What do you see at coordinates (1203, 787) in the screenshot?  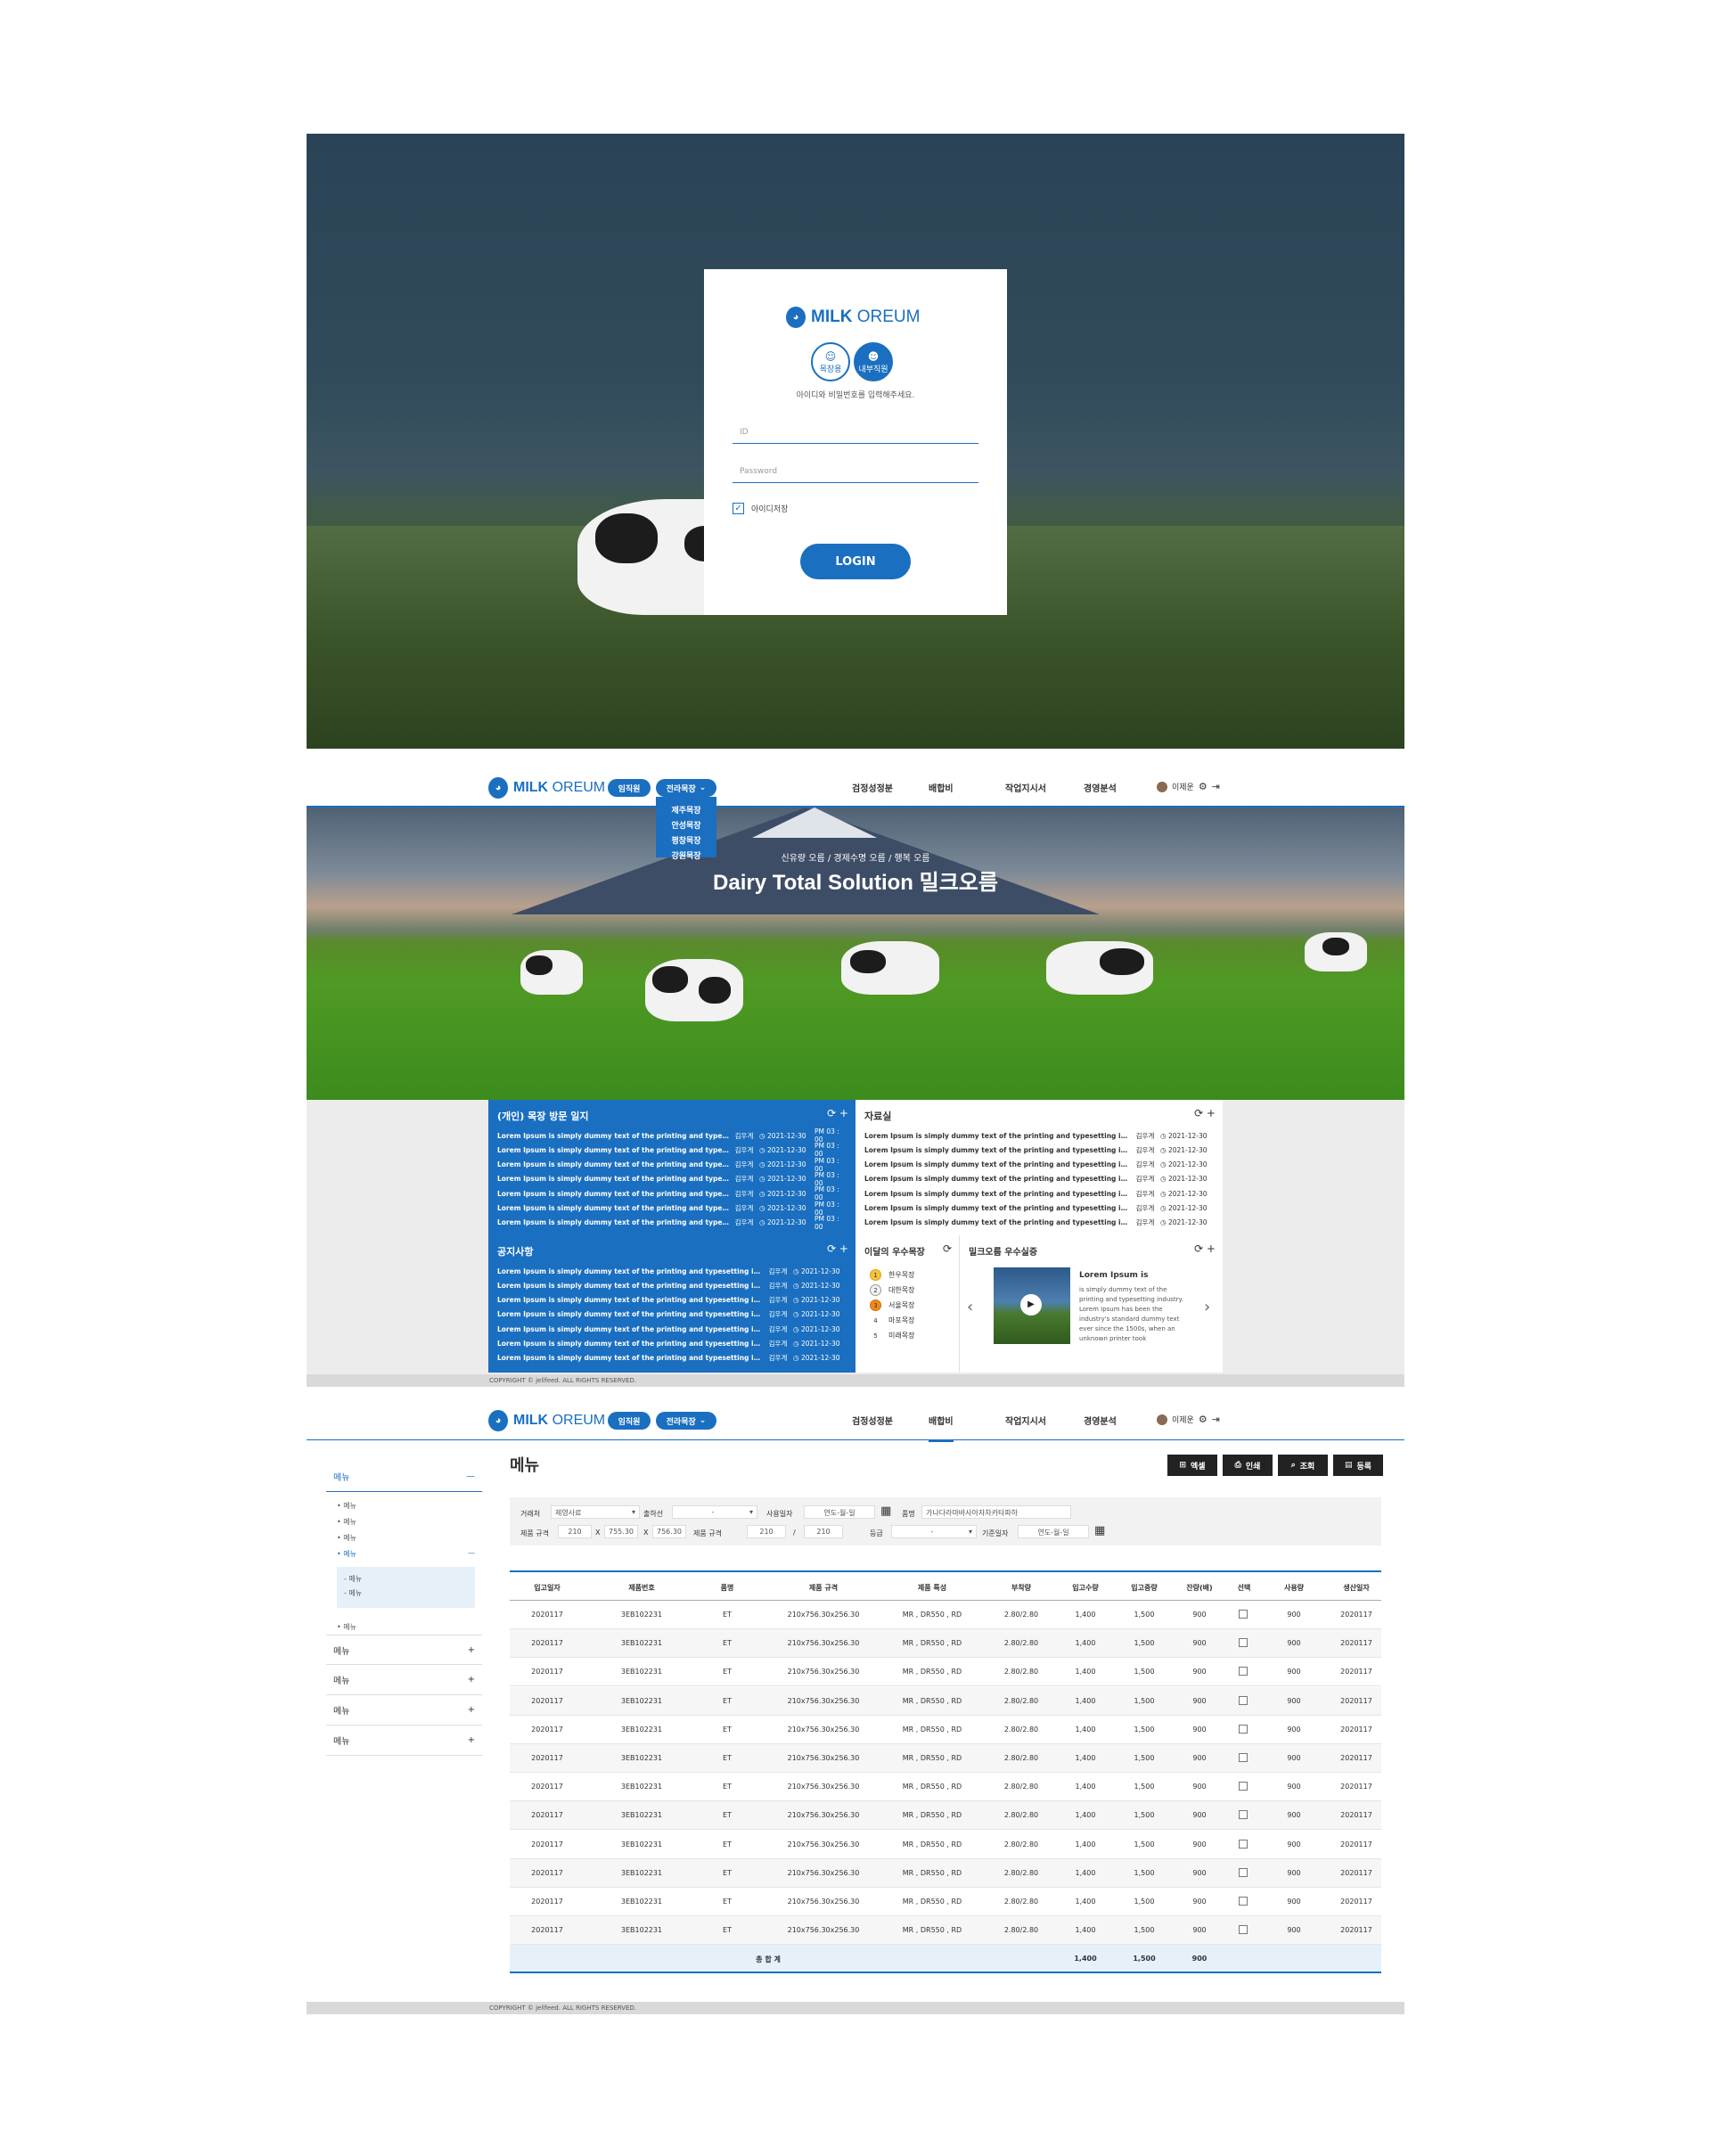 I see `gear-icon: ⚙` at bounding box center [1203, 787].